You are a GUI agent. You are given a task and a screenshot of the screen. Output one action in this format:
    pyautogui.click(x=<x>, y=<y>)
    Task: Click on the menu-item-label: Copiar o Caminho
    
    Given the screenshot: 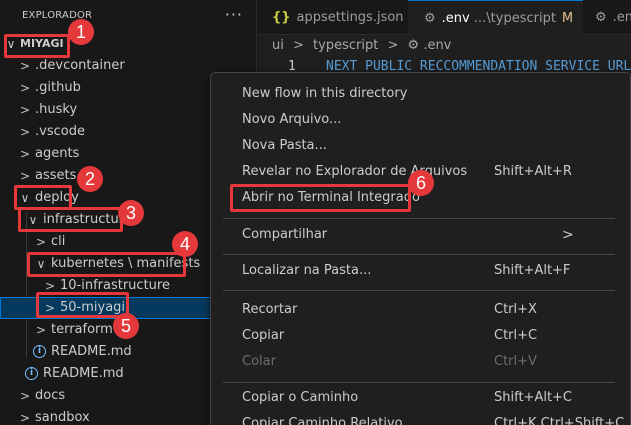 What is the action you would take?
    pyautogui.click(x=300, y=397)
    